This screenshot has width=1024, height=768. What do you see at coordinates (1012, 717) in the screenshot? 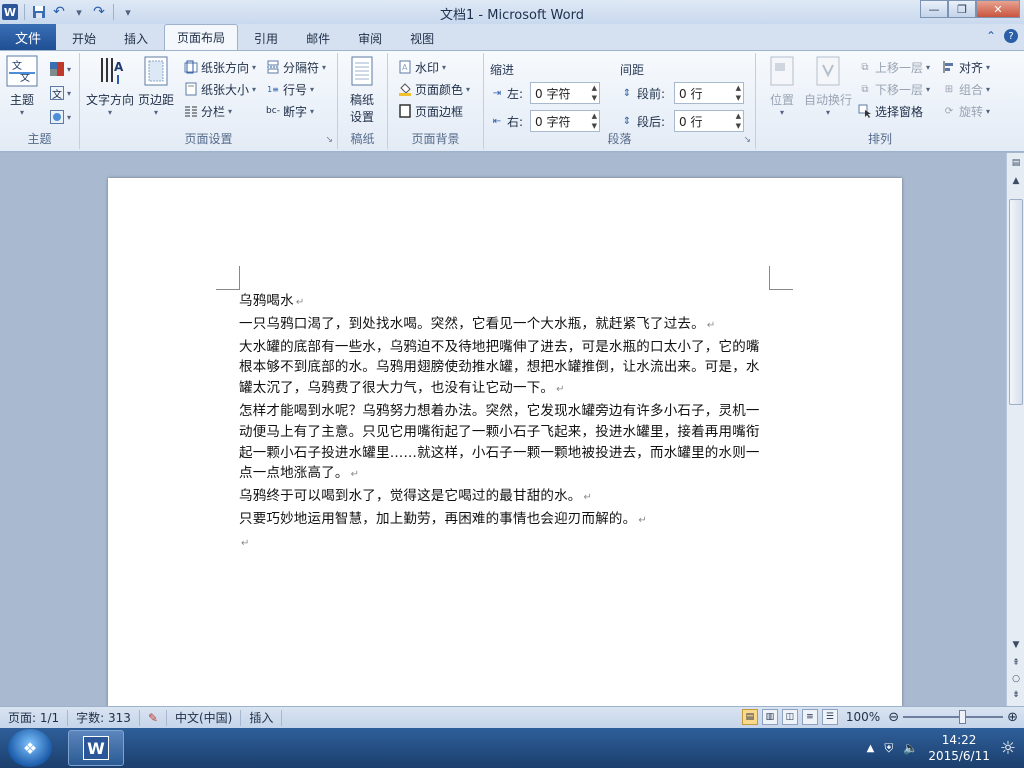
I see `zoom-in-icon: ⊕` at bounding box center [1012, 717].